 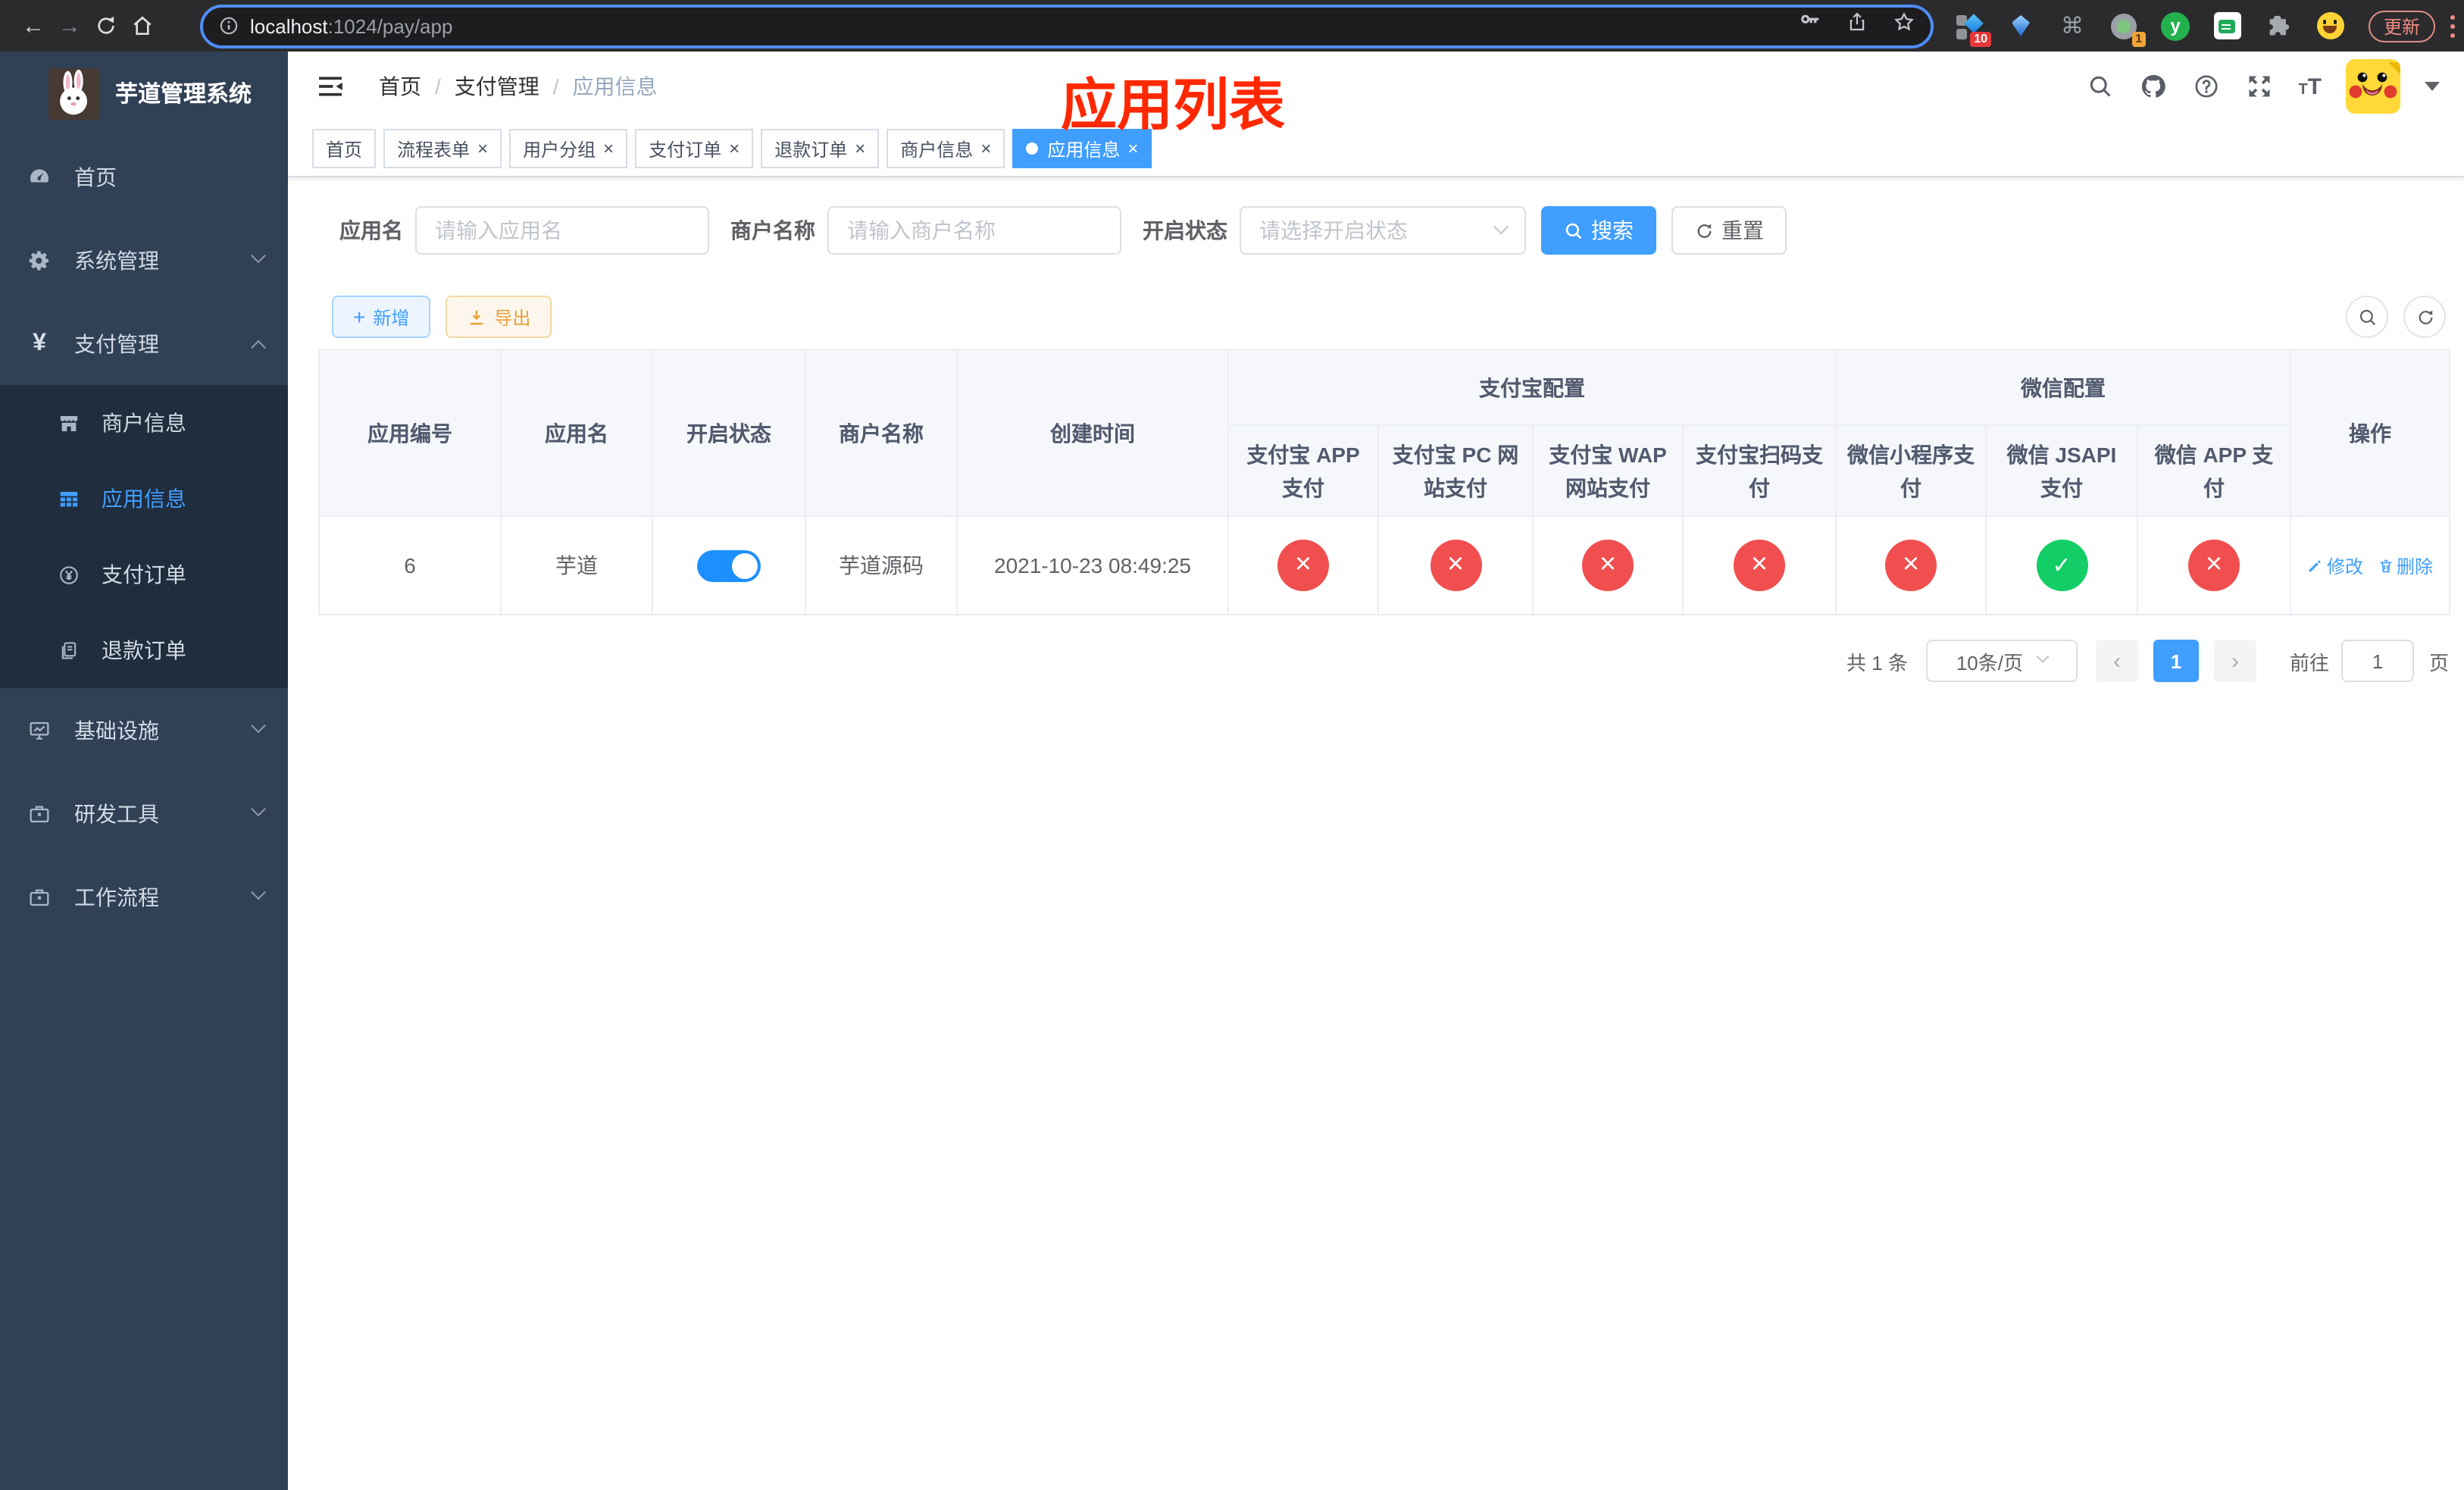 What do you see at coordinates (2367, 317) in the screenshot?
I see `toggle-search-button` at bounding box center [2367, 317].